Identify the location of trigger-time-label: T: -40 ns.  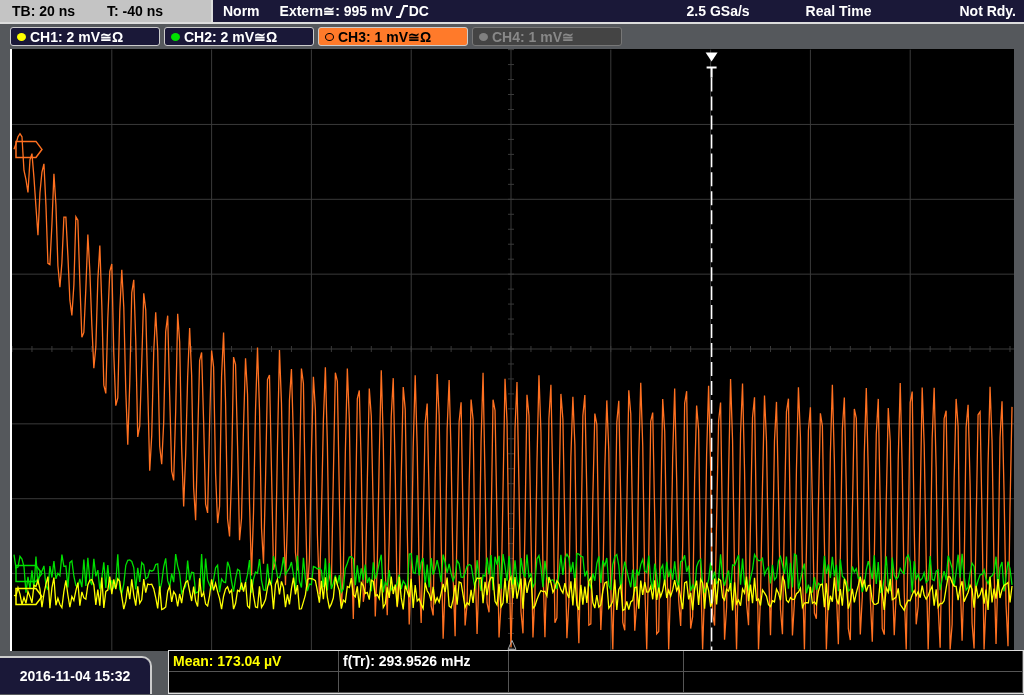
(135, 11).